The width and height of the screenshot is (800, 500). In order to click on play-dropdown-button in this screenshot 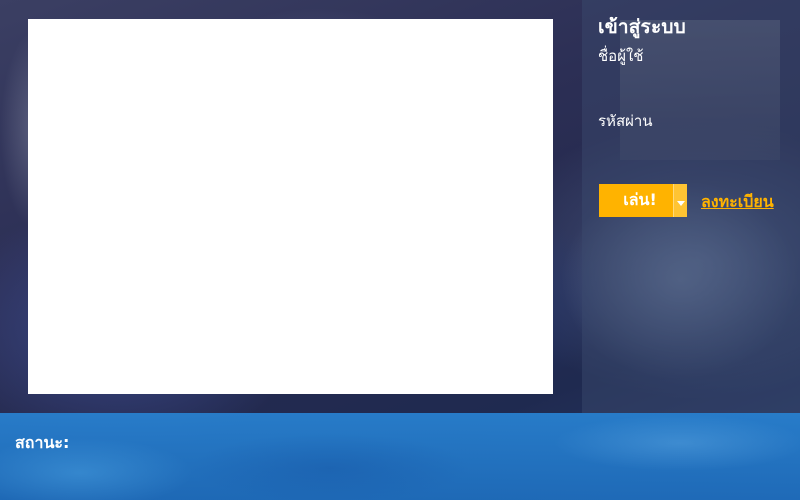, I will do `click(680, 200)`.